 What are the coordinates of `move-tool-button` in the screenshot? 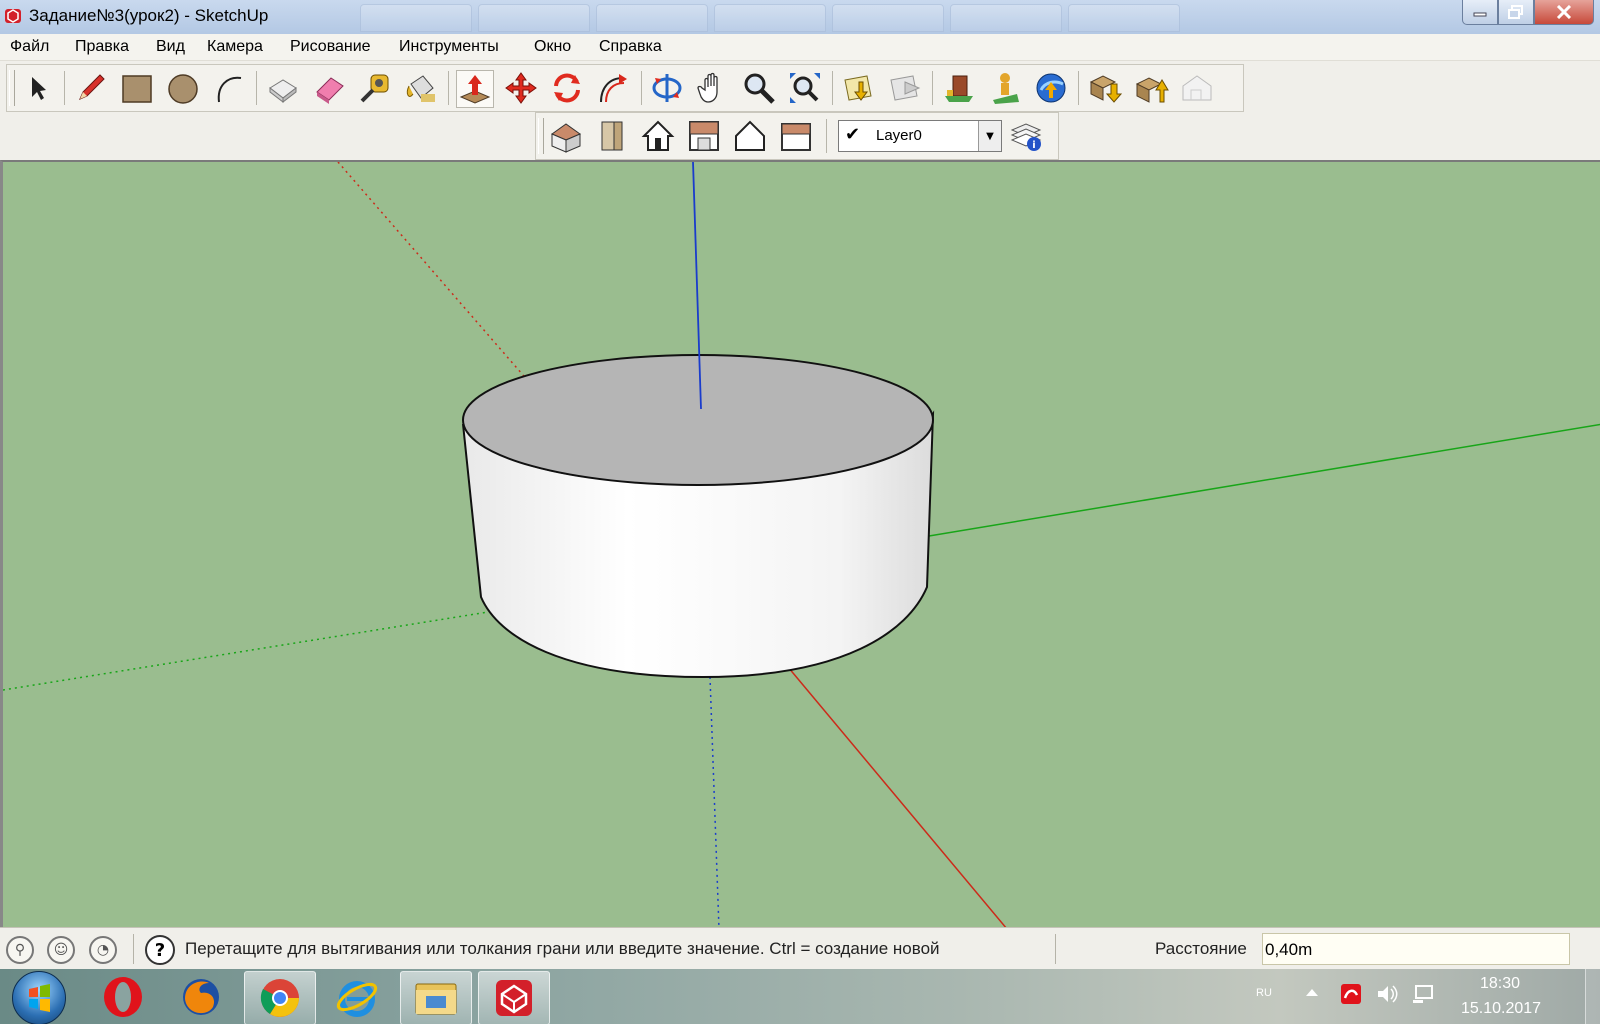 It's located at (521, 88).